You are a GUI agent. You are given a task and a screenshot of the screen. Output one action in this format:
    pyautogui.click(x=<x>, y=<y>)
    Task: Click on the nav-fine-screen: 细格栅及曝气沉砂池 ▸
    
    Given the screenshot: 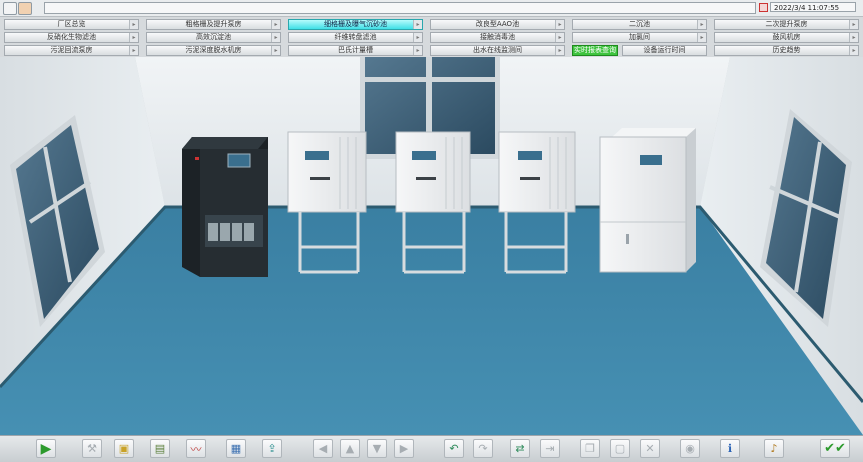 What is the action you would take?
    pyautogui.click(x=355, y=24)
    